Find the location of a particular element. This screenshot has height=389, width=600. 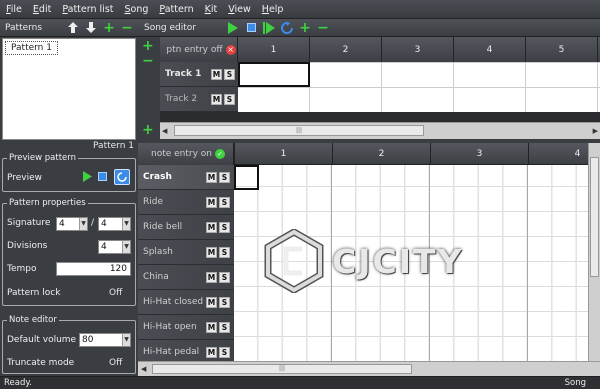

instrument-name: Hi-Hat pedal is located at coordinates (171, 352).